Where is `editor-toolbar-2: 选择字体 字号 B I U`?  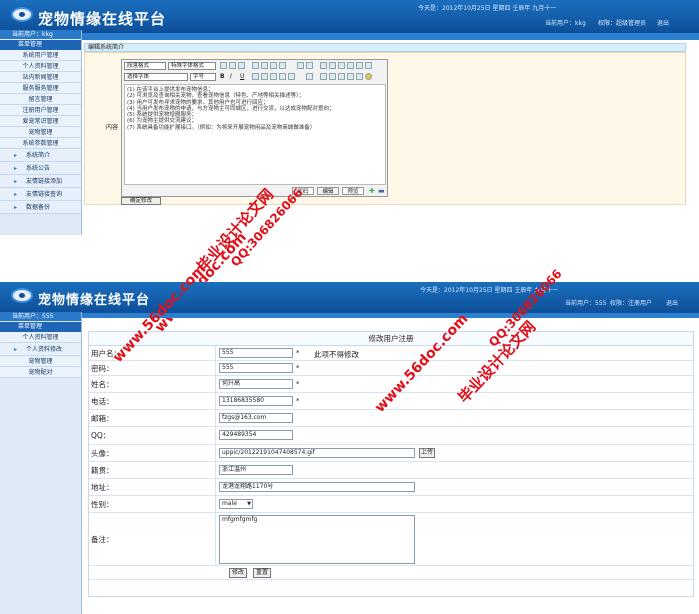 editor-toolbar-2: 选择字体 字号 B I U is located at coordinates (254, 77).